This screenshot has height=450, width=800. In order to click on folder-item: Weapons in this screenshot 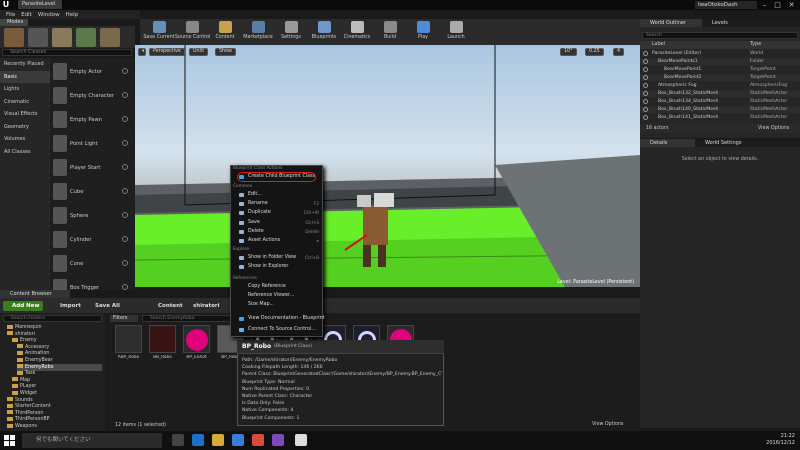, I will do `click(54, 426)`.